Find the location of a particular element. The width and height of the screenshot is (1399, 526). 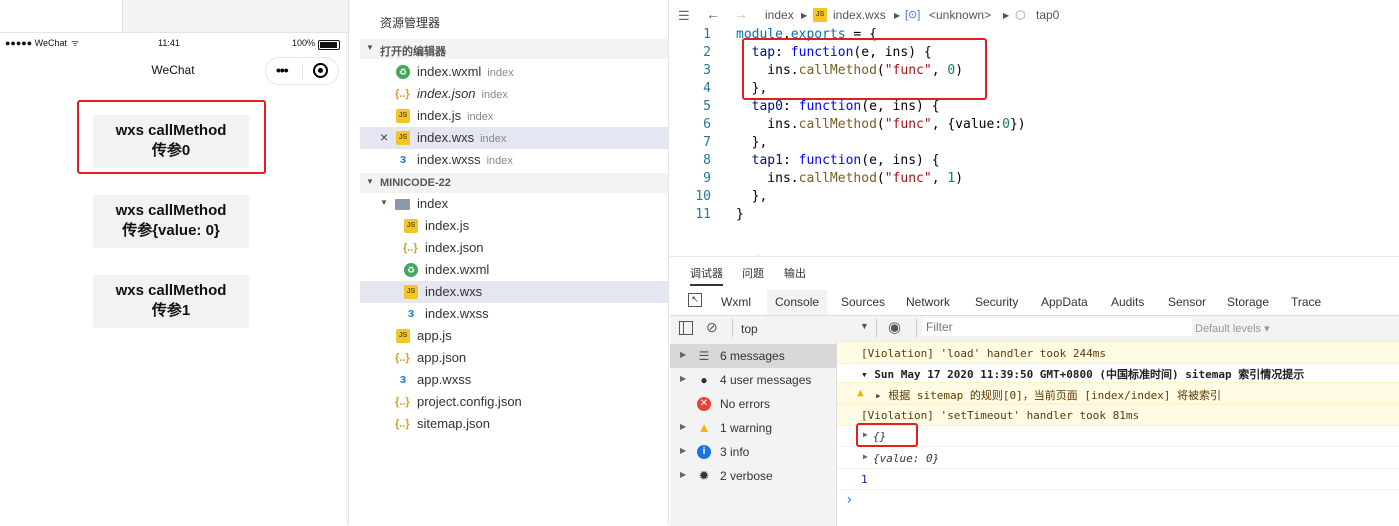

list-icon: ☰ is located at coordinates (684, 16).